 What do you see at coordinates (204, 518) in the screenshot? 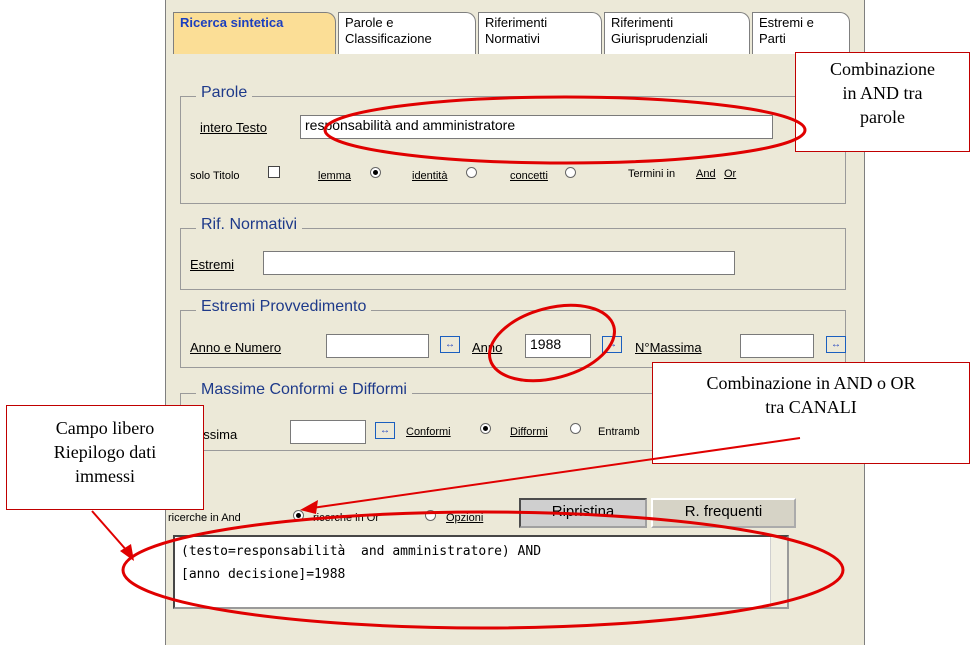
I see `ricerche-and-label: ricerche in And` at bounding box center [204, 518].